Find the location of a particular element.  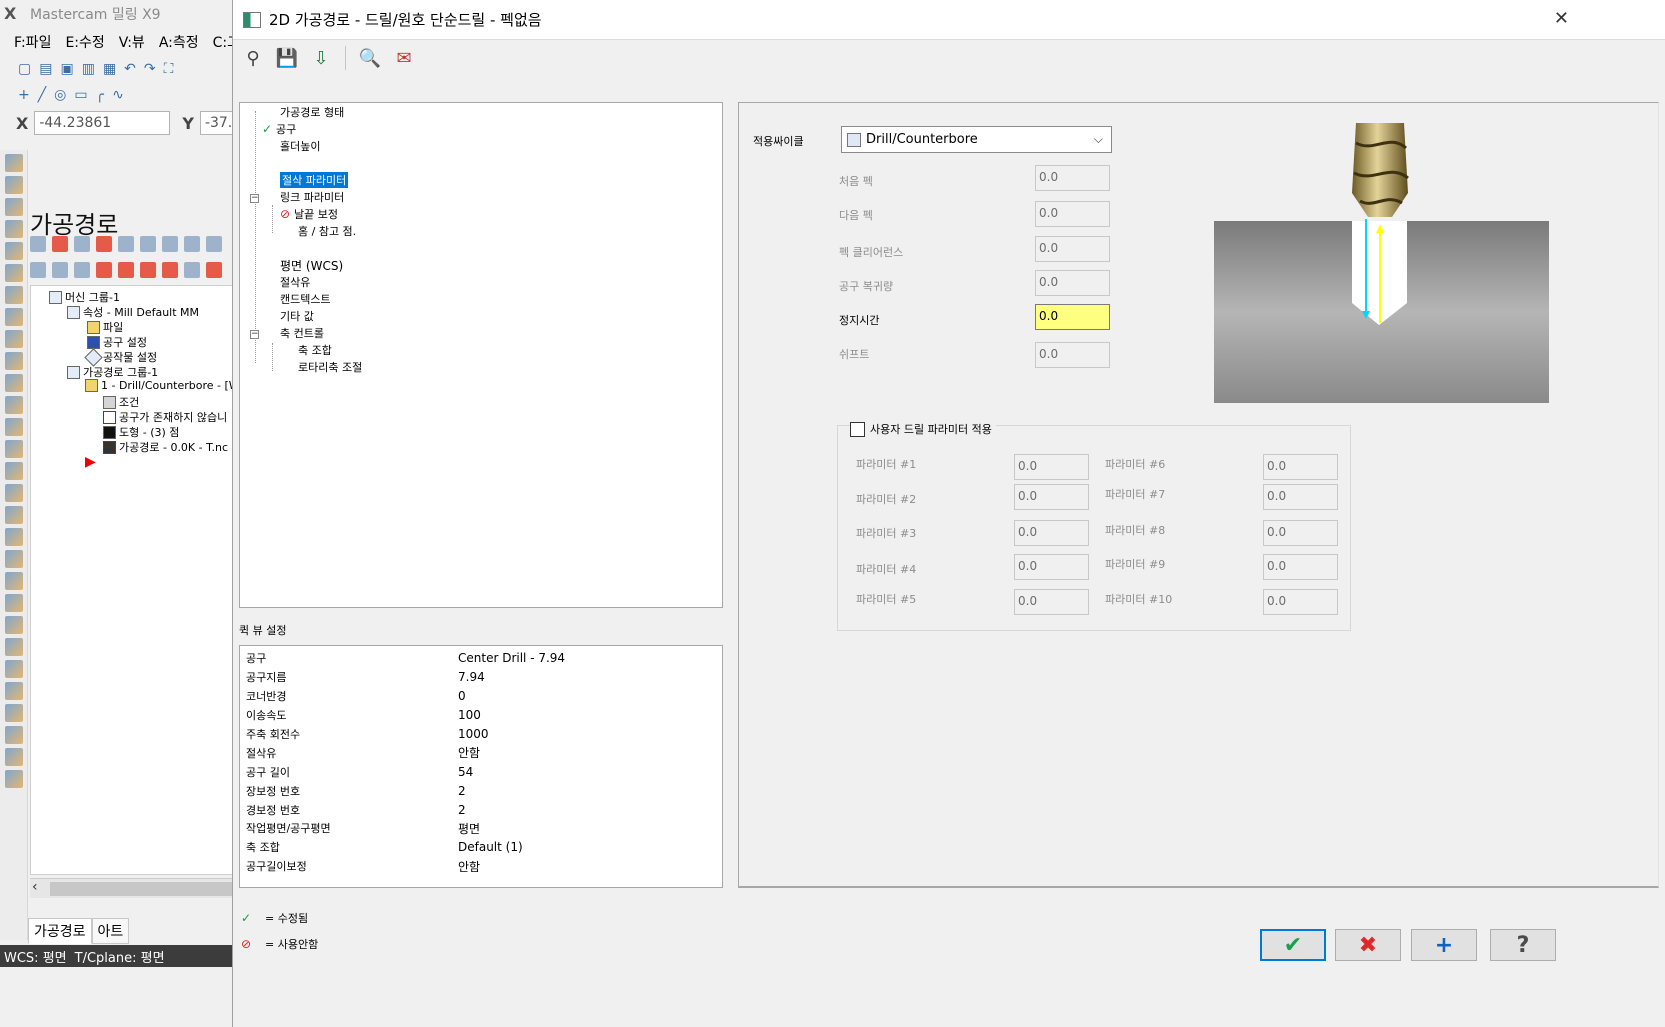

highfeed-icon is located at coordinates (214, 244).